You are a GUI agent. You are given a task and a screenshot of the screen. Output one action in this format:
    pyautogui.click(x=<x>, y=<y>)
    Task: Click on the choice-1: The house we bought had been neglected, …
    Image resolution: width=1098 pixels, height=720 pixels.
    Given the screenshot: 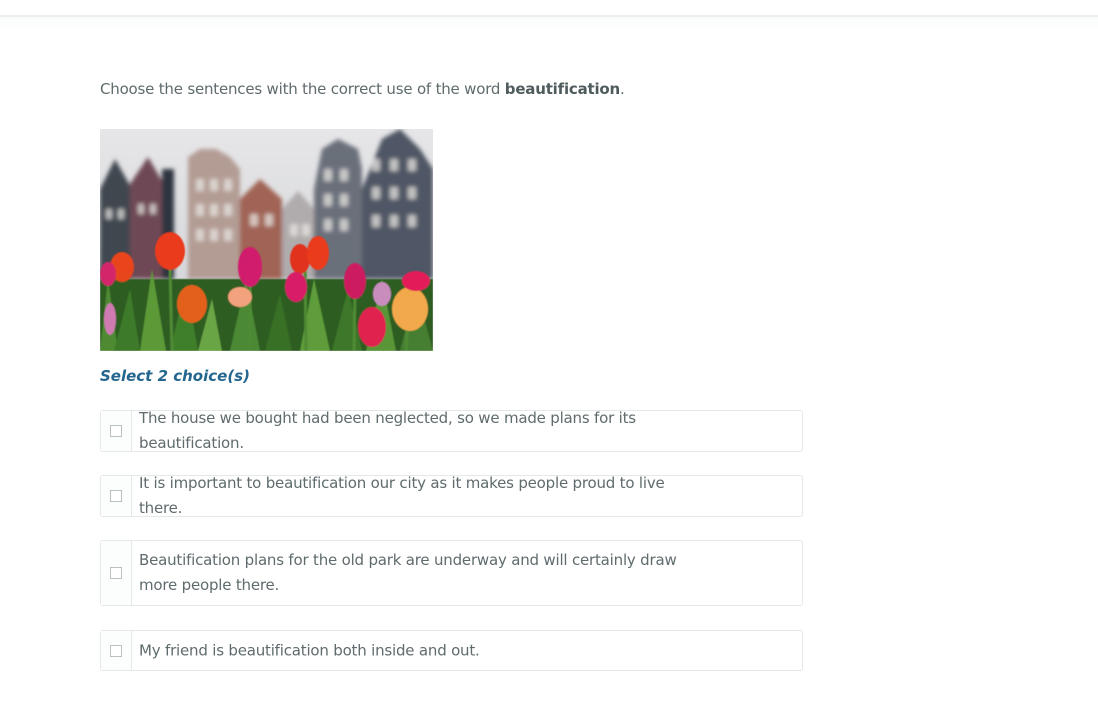 What is the action you would take?
    pyautogui.click(x=451, y=430)
    